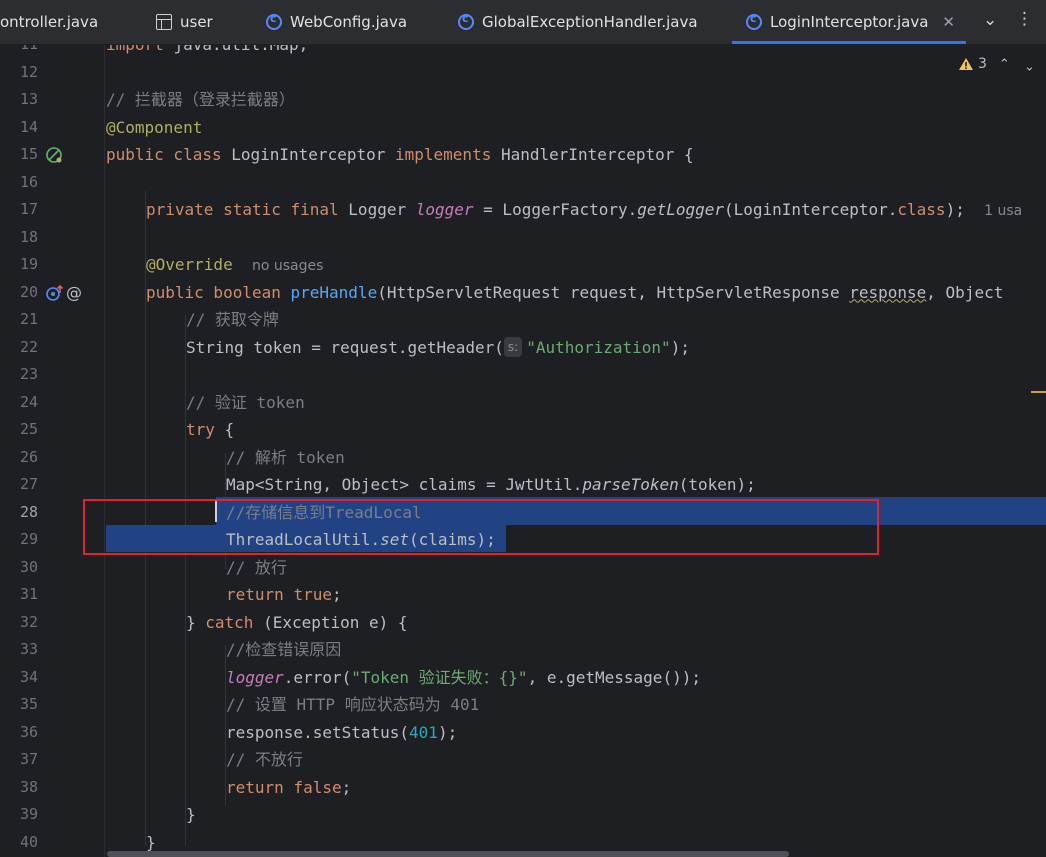 Image resolution: width=1046 pixels, height=857 pixels. Describe the element at coordinates (284, 595) in the screenshot. I see `code-text: return true;` at that location.